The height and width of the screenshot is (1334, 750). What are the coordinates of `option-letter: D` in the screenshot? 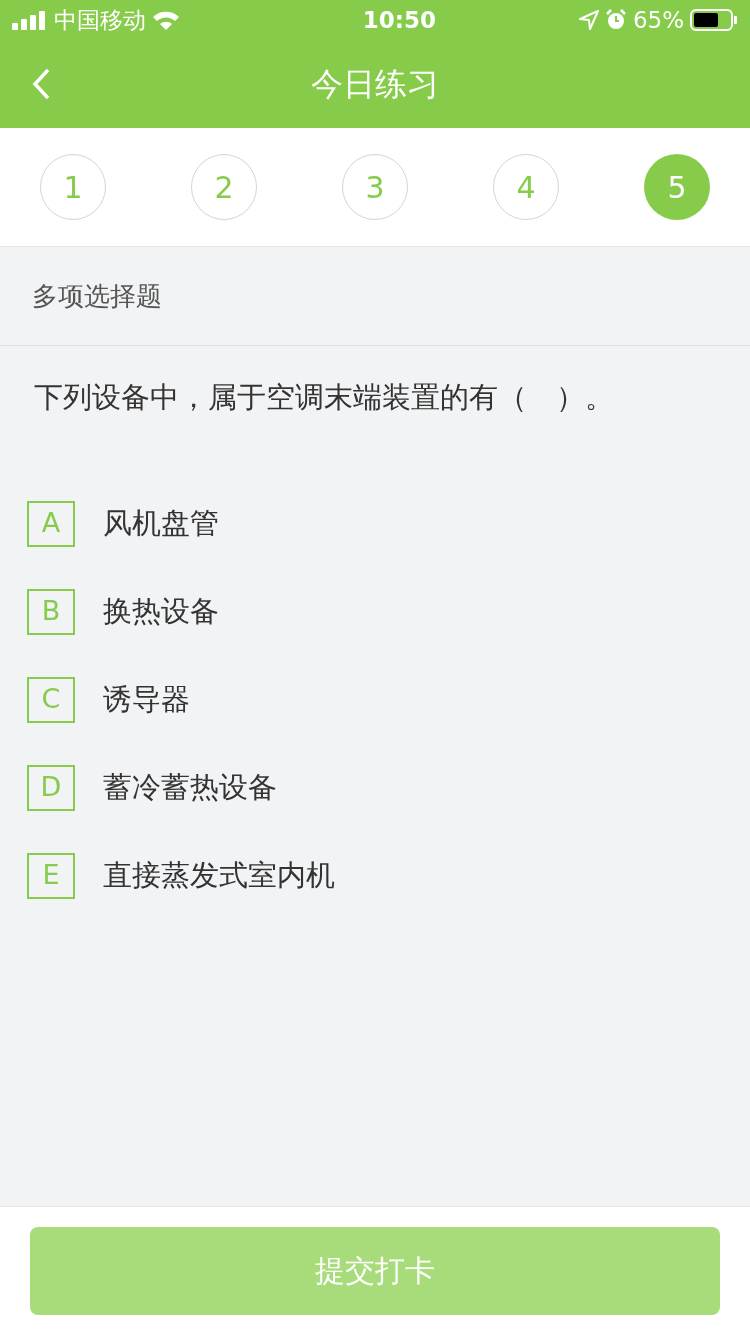 It's located at (51, 787).